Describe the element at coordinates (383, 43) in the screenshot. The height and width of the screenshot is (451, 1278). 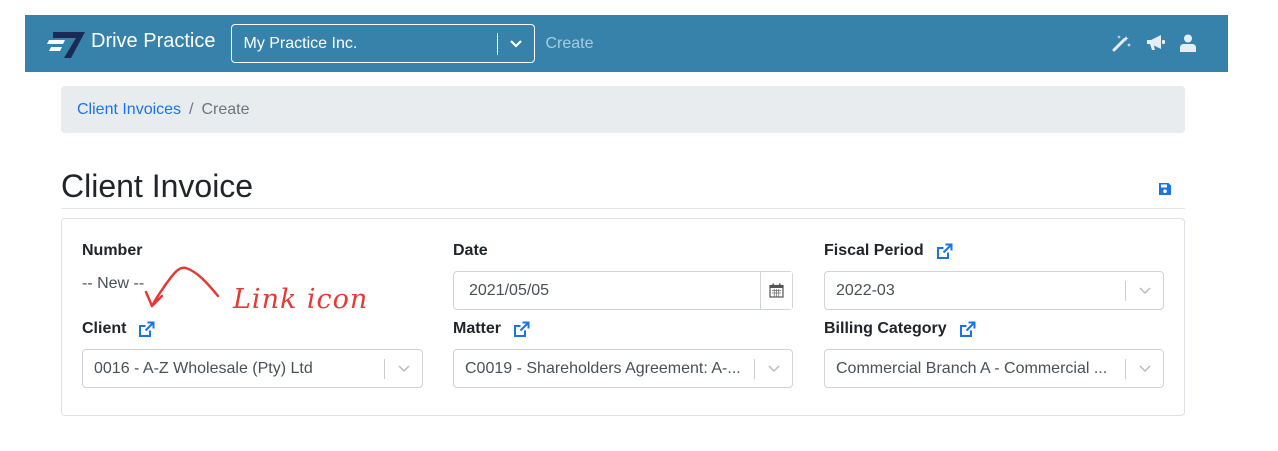
I see `practice-select: My Practice Inc.` at that location.